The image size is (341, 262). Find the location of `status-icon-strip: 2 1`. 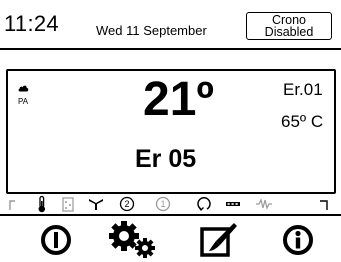

status-icon-strip: 2 1 is located at coordinates (168, 204).